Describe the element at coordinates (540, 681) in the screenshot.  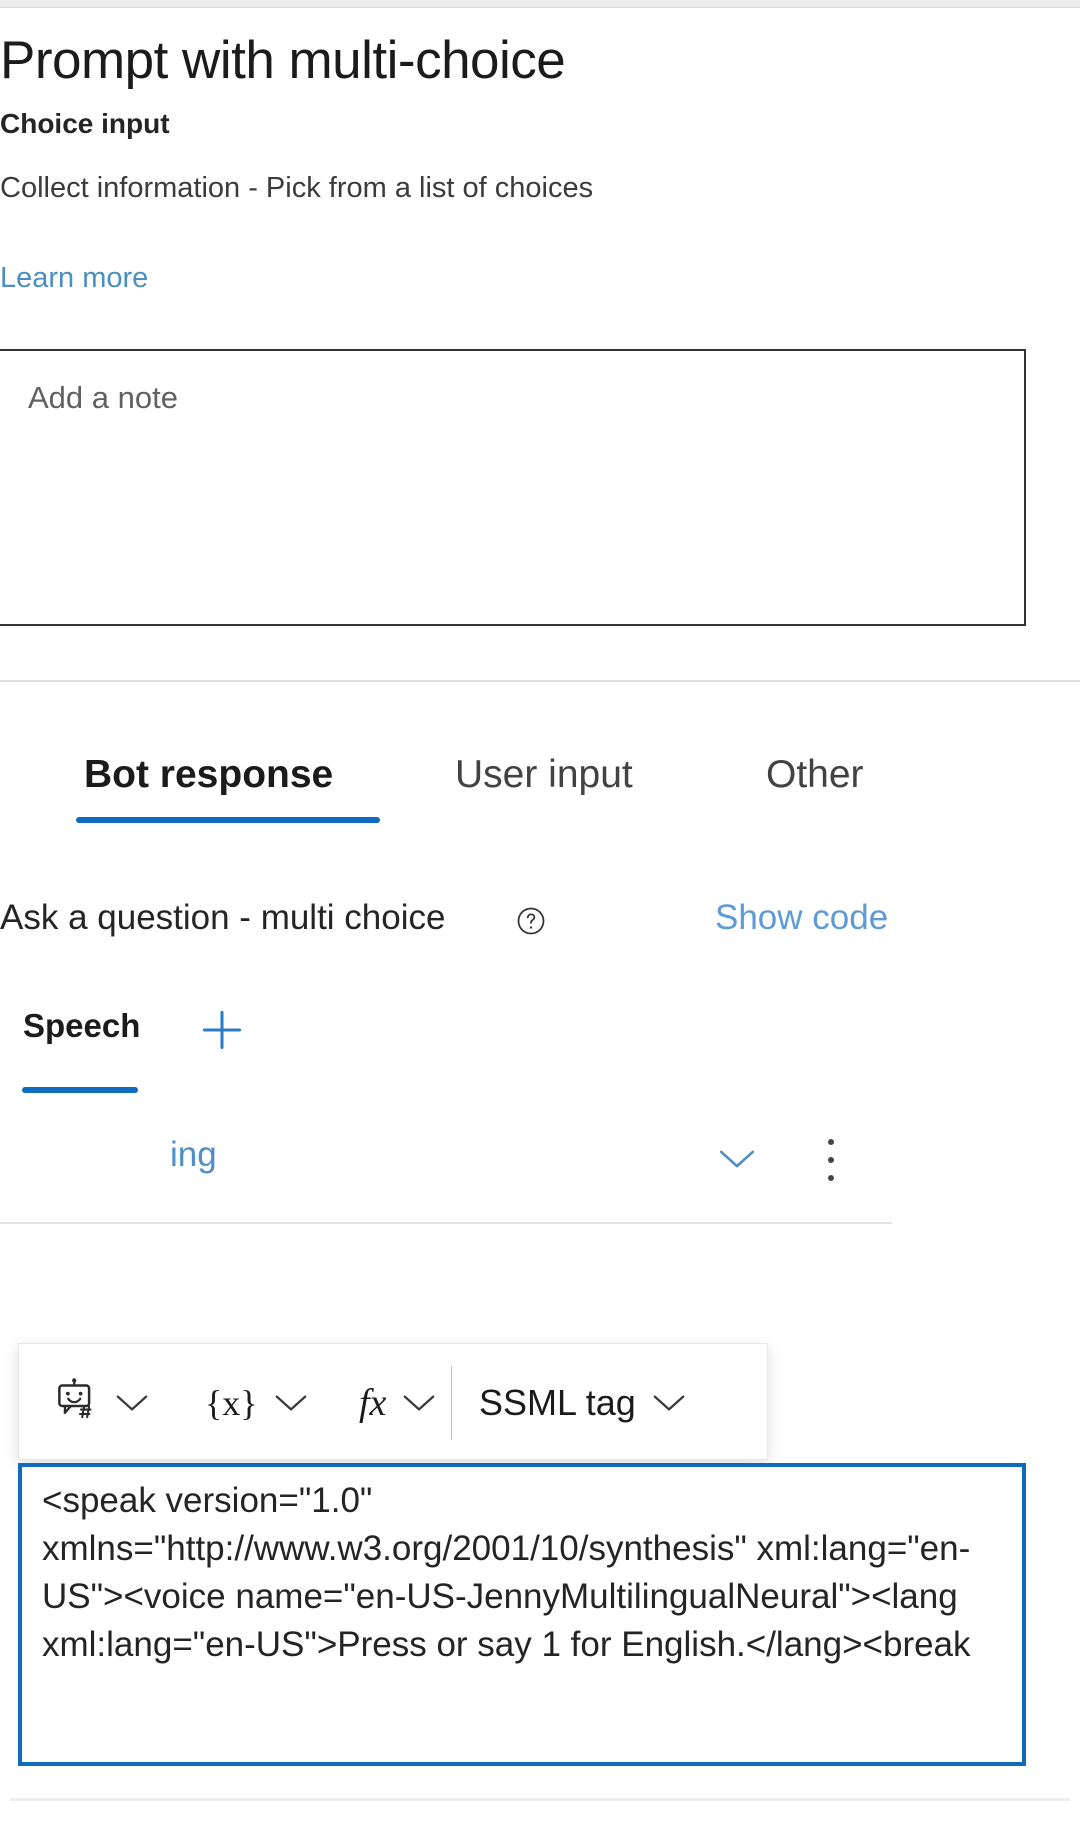
I see `section-divider` at that location.